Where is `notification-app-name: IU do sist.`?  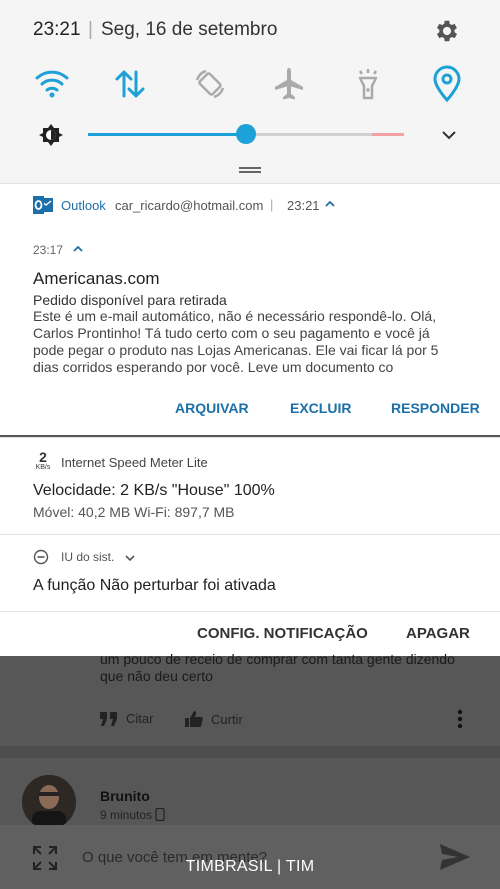 notification-app-name: IU do sist. is located at coordinates (88, 557).